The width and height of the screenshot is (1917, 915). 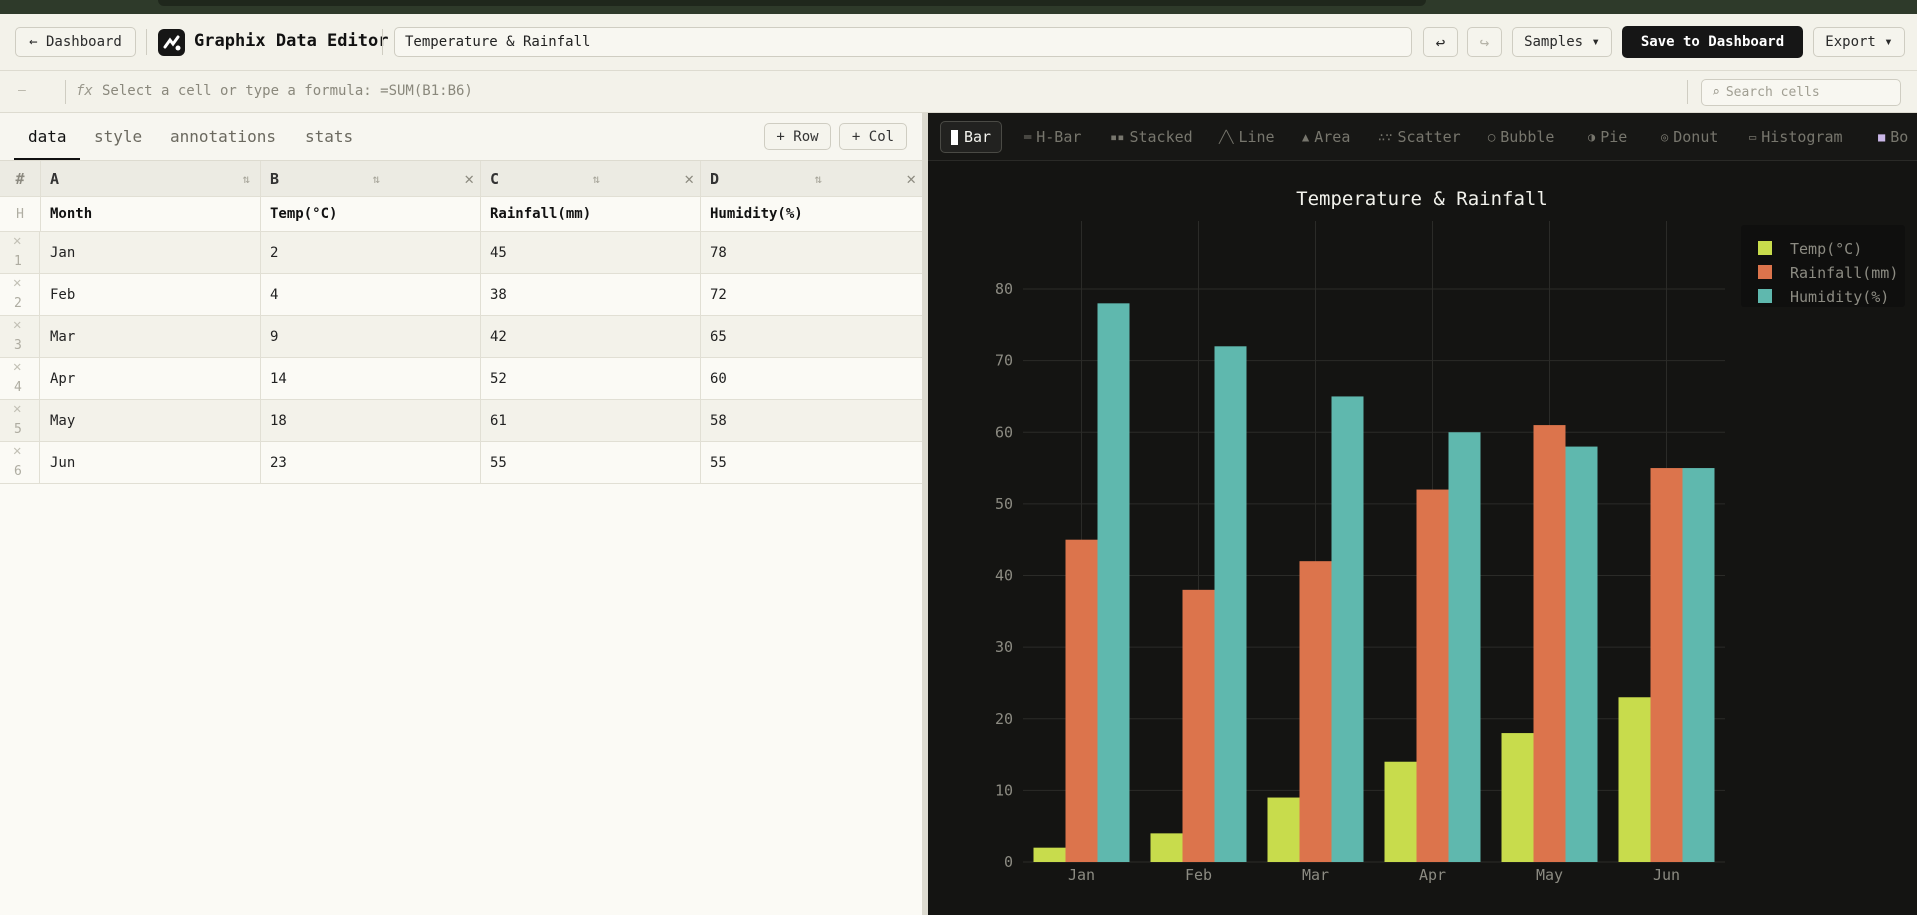 I want to click on y-tick-label: 80, so click(x=1004, y=289).